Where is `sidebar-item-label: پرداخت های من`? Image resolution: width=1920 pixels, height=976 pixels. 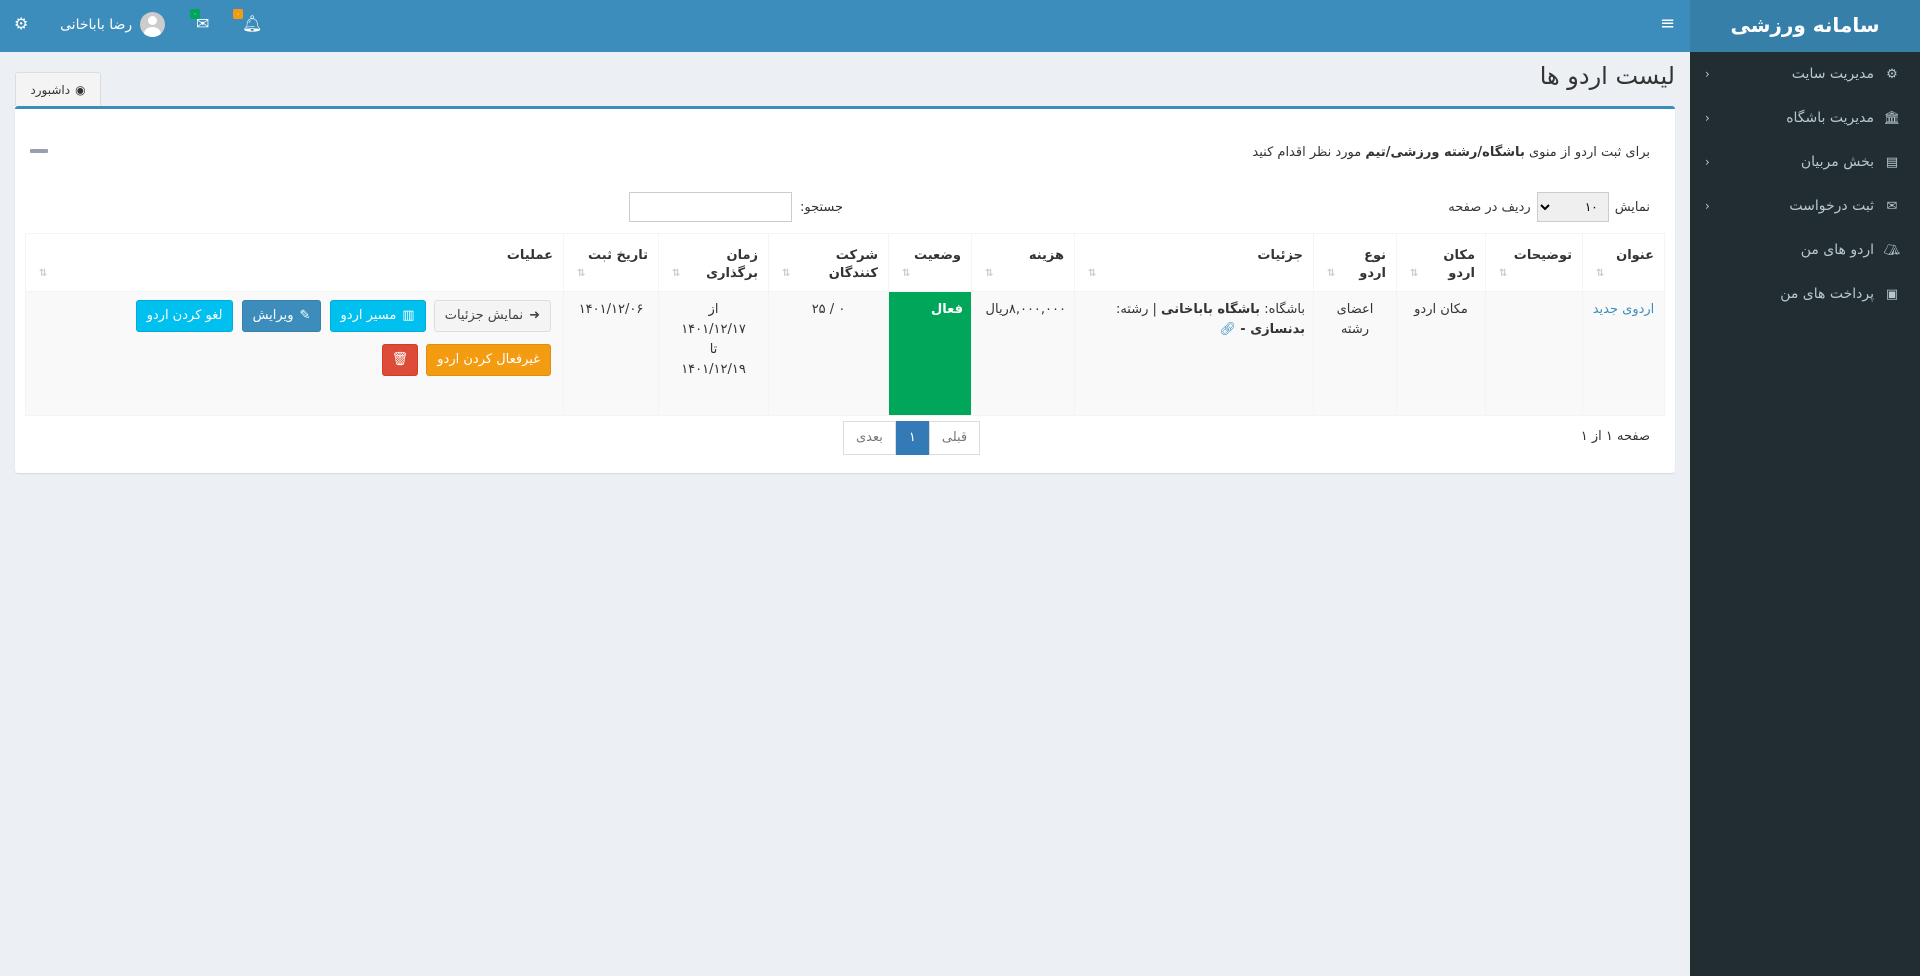
sidebar-item-label: پرداخت های من is located at coordinates (1827, 294).